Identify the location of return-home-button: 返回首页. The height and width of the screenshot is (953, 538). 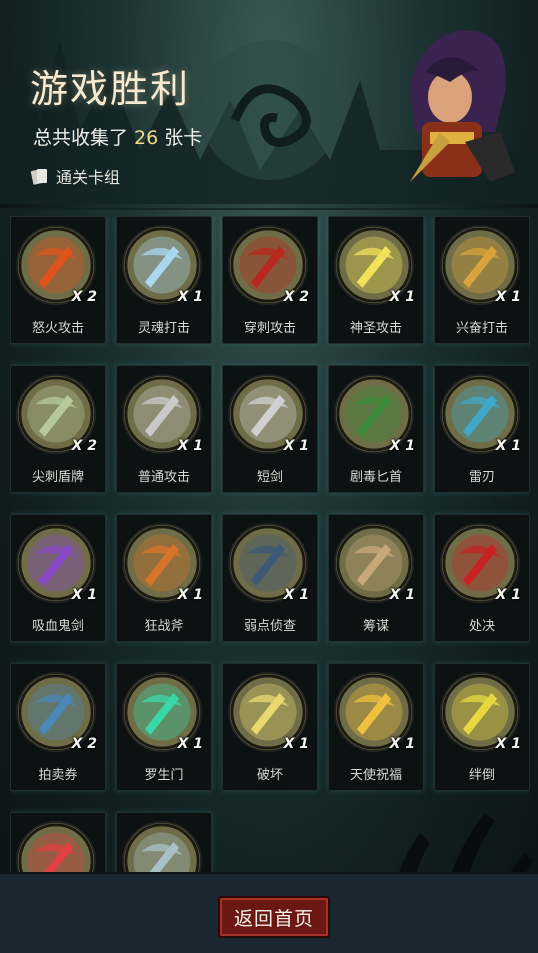
(274, 917).